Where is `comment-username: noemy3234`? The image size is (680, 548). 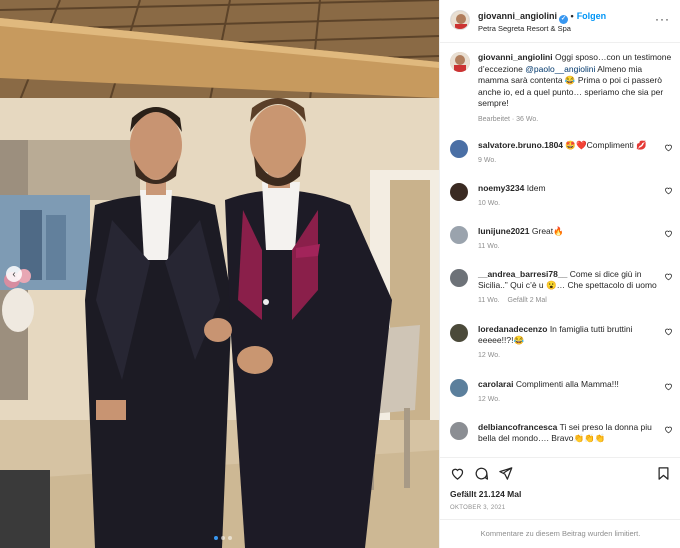 comment-username: noemy3234 is located at coordinates (501, 188).